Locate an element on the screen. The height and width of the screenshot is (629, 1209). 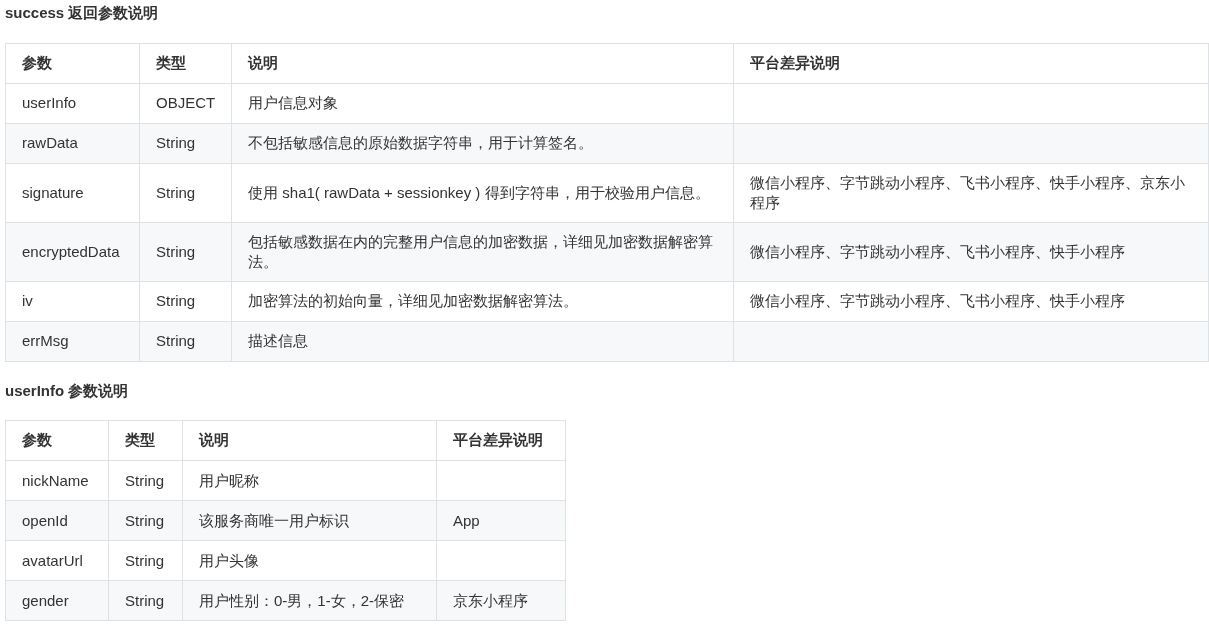
table-cell: OBJECT is located at coordinates (185, 103).